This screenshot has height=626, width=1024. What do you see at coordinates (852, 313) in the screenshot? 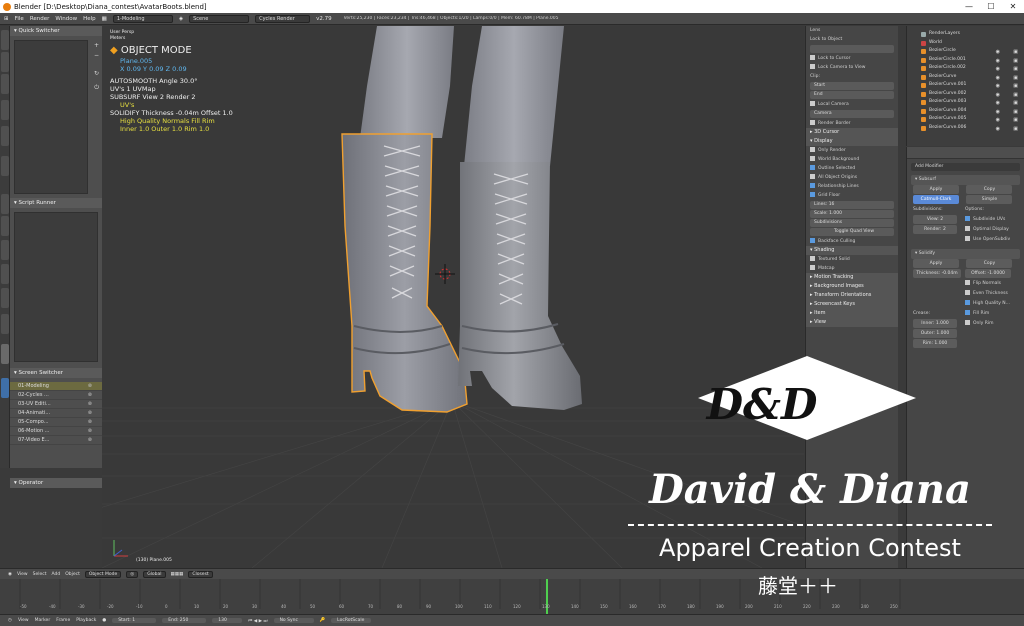
I see `section-item: ▸ Item` at bounding box center [852, 313].